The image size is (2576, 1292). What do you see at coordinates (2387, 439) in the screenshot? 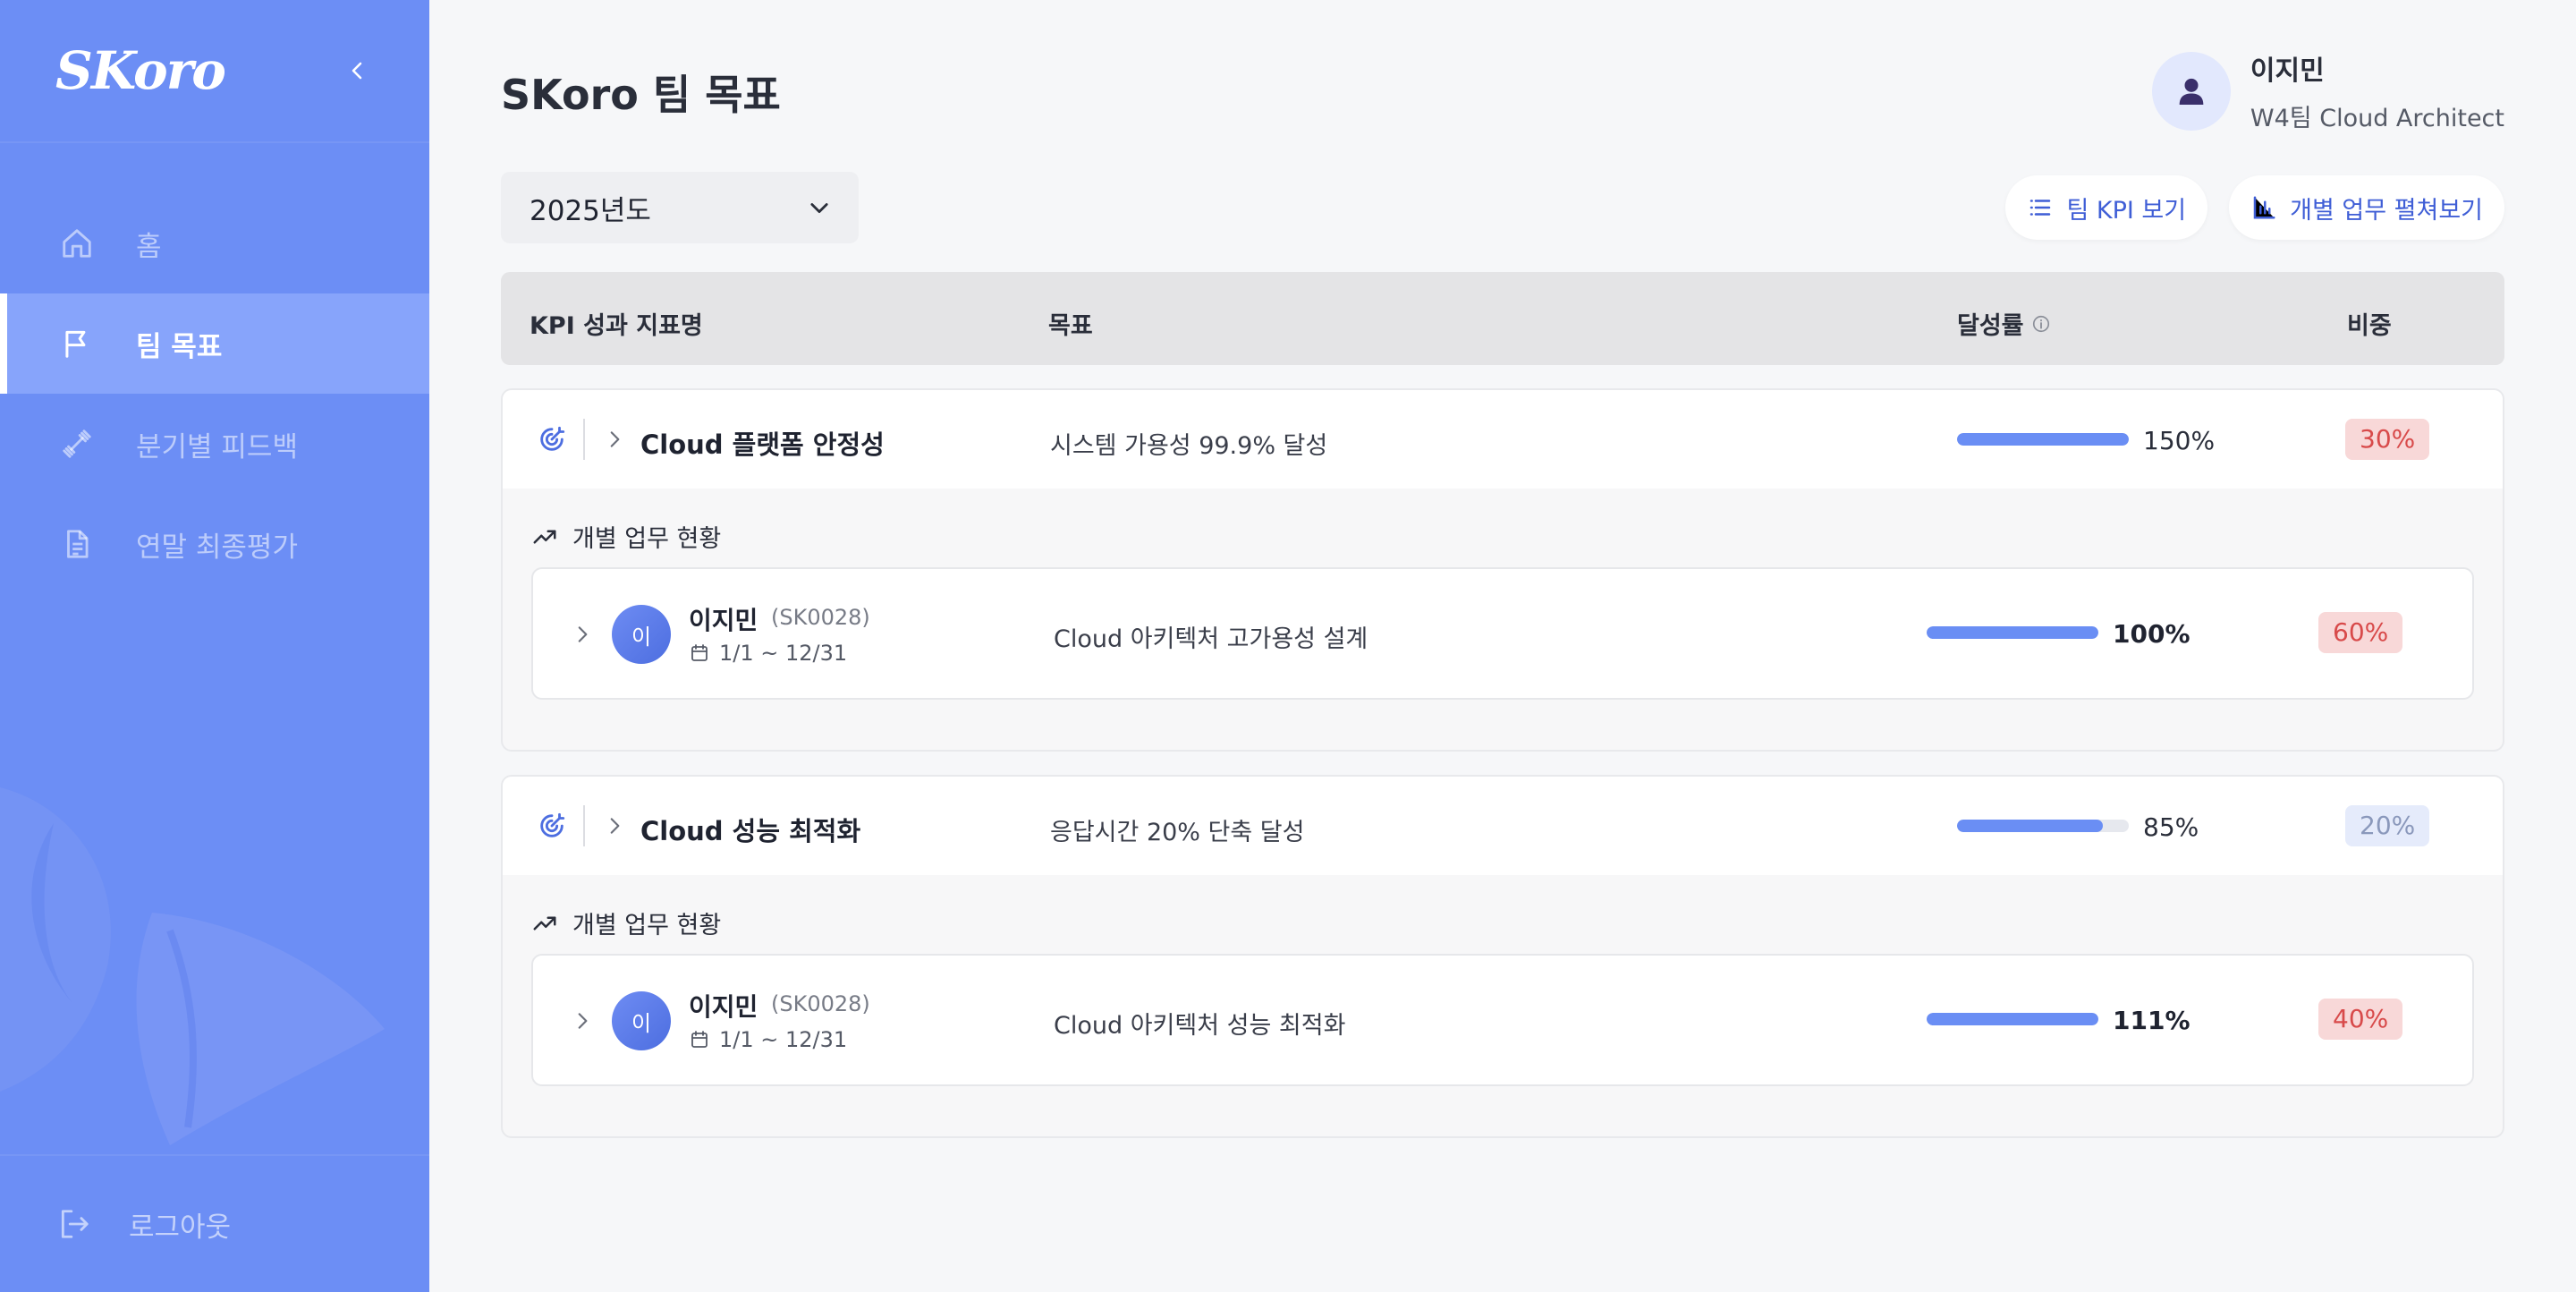
I see `weight-badge: 30%` at bounding box center [2387, 439].